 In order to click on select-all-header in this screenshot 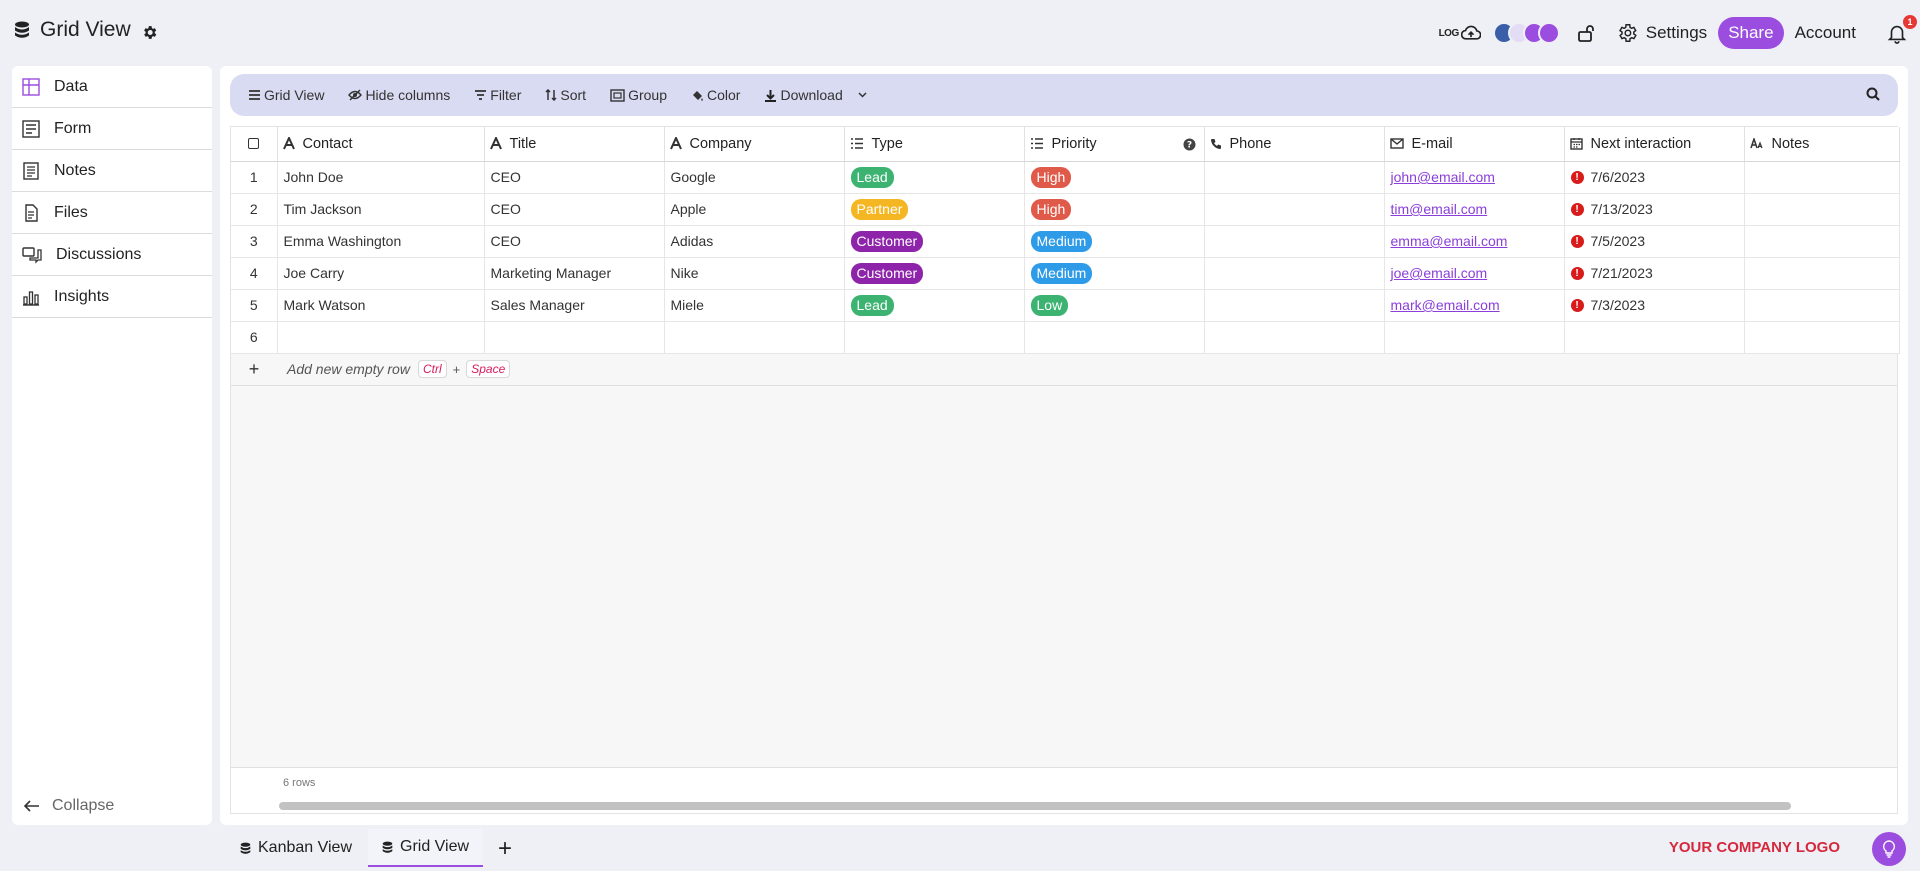, I will do `click(254, 144)`.